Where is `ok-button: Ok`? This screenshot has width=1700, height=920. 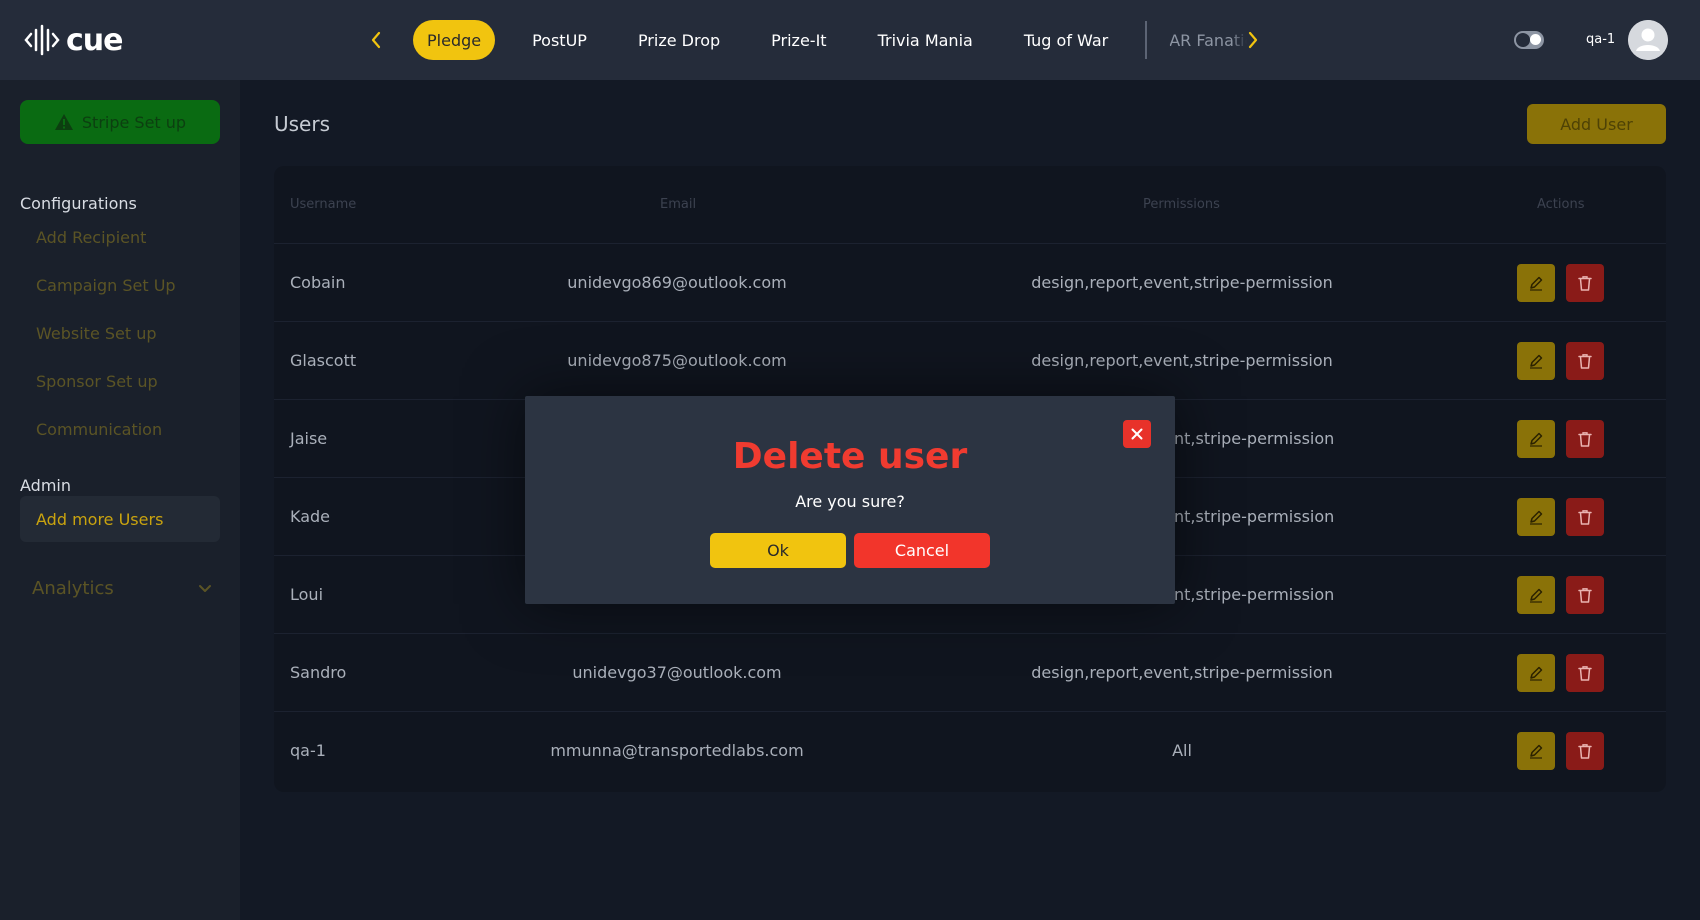 ok-button: Ok is located at coordinates (778, 550).